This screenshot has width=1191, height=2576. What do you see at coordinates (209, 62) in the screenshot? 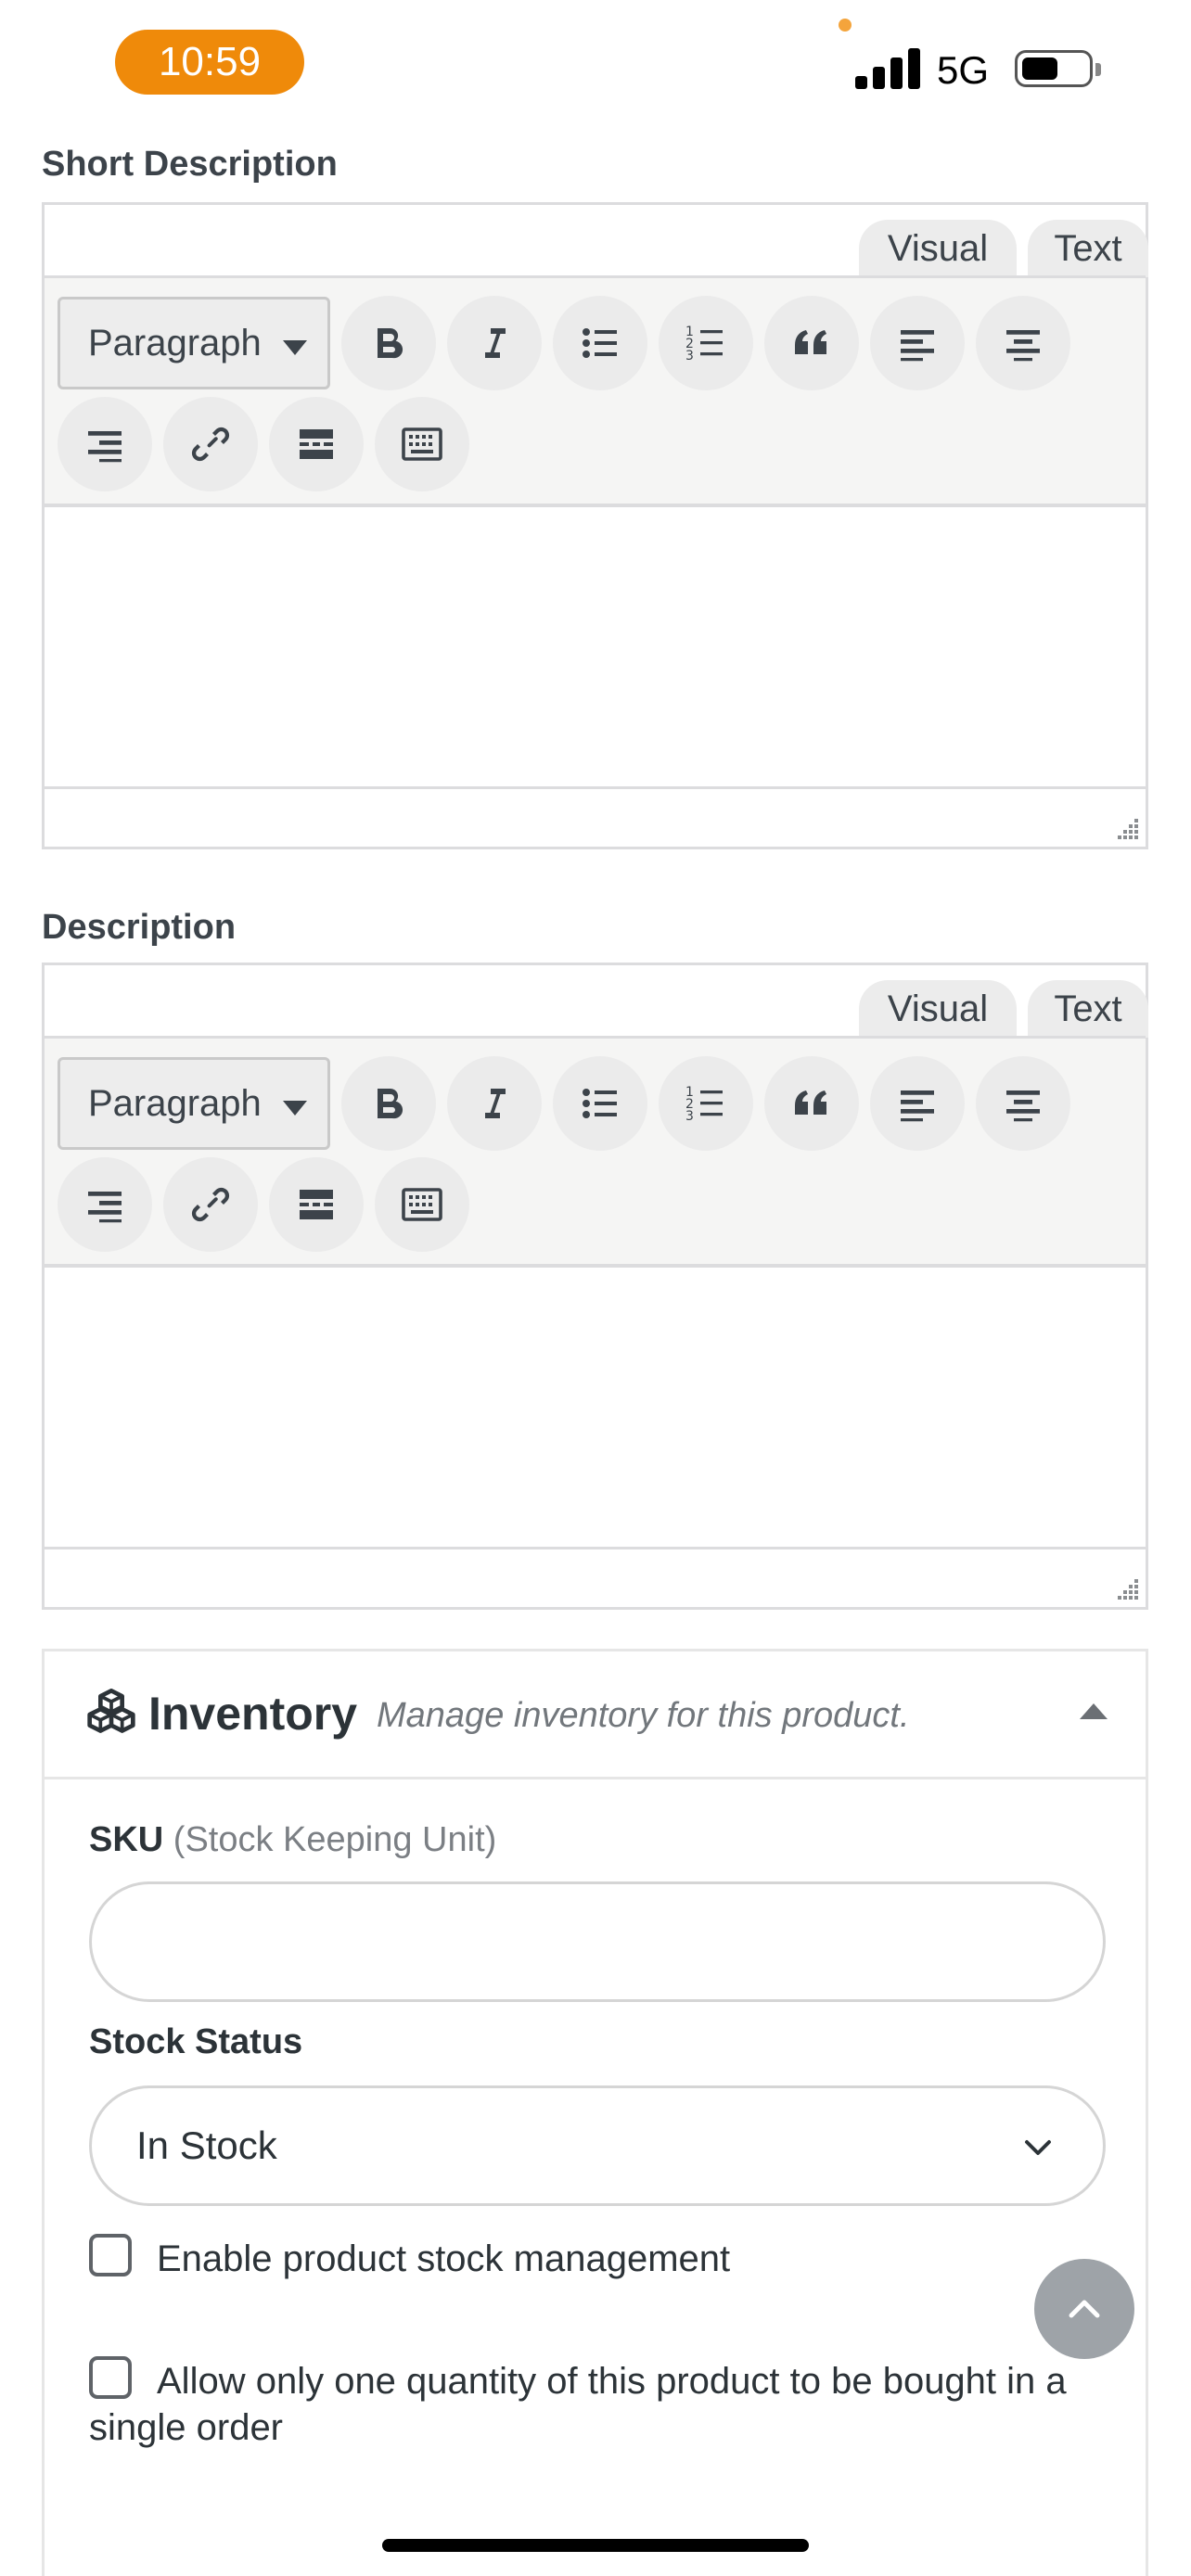
I see `status-time: 10:59` at bounding box center [209, 62].